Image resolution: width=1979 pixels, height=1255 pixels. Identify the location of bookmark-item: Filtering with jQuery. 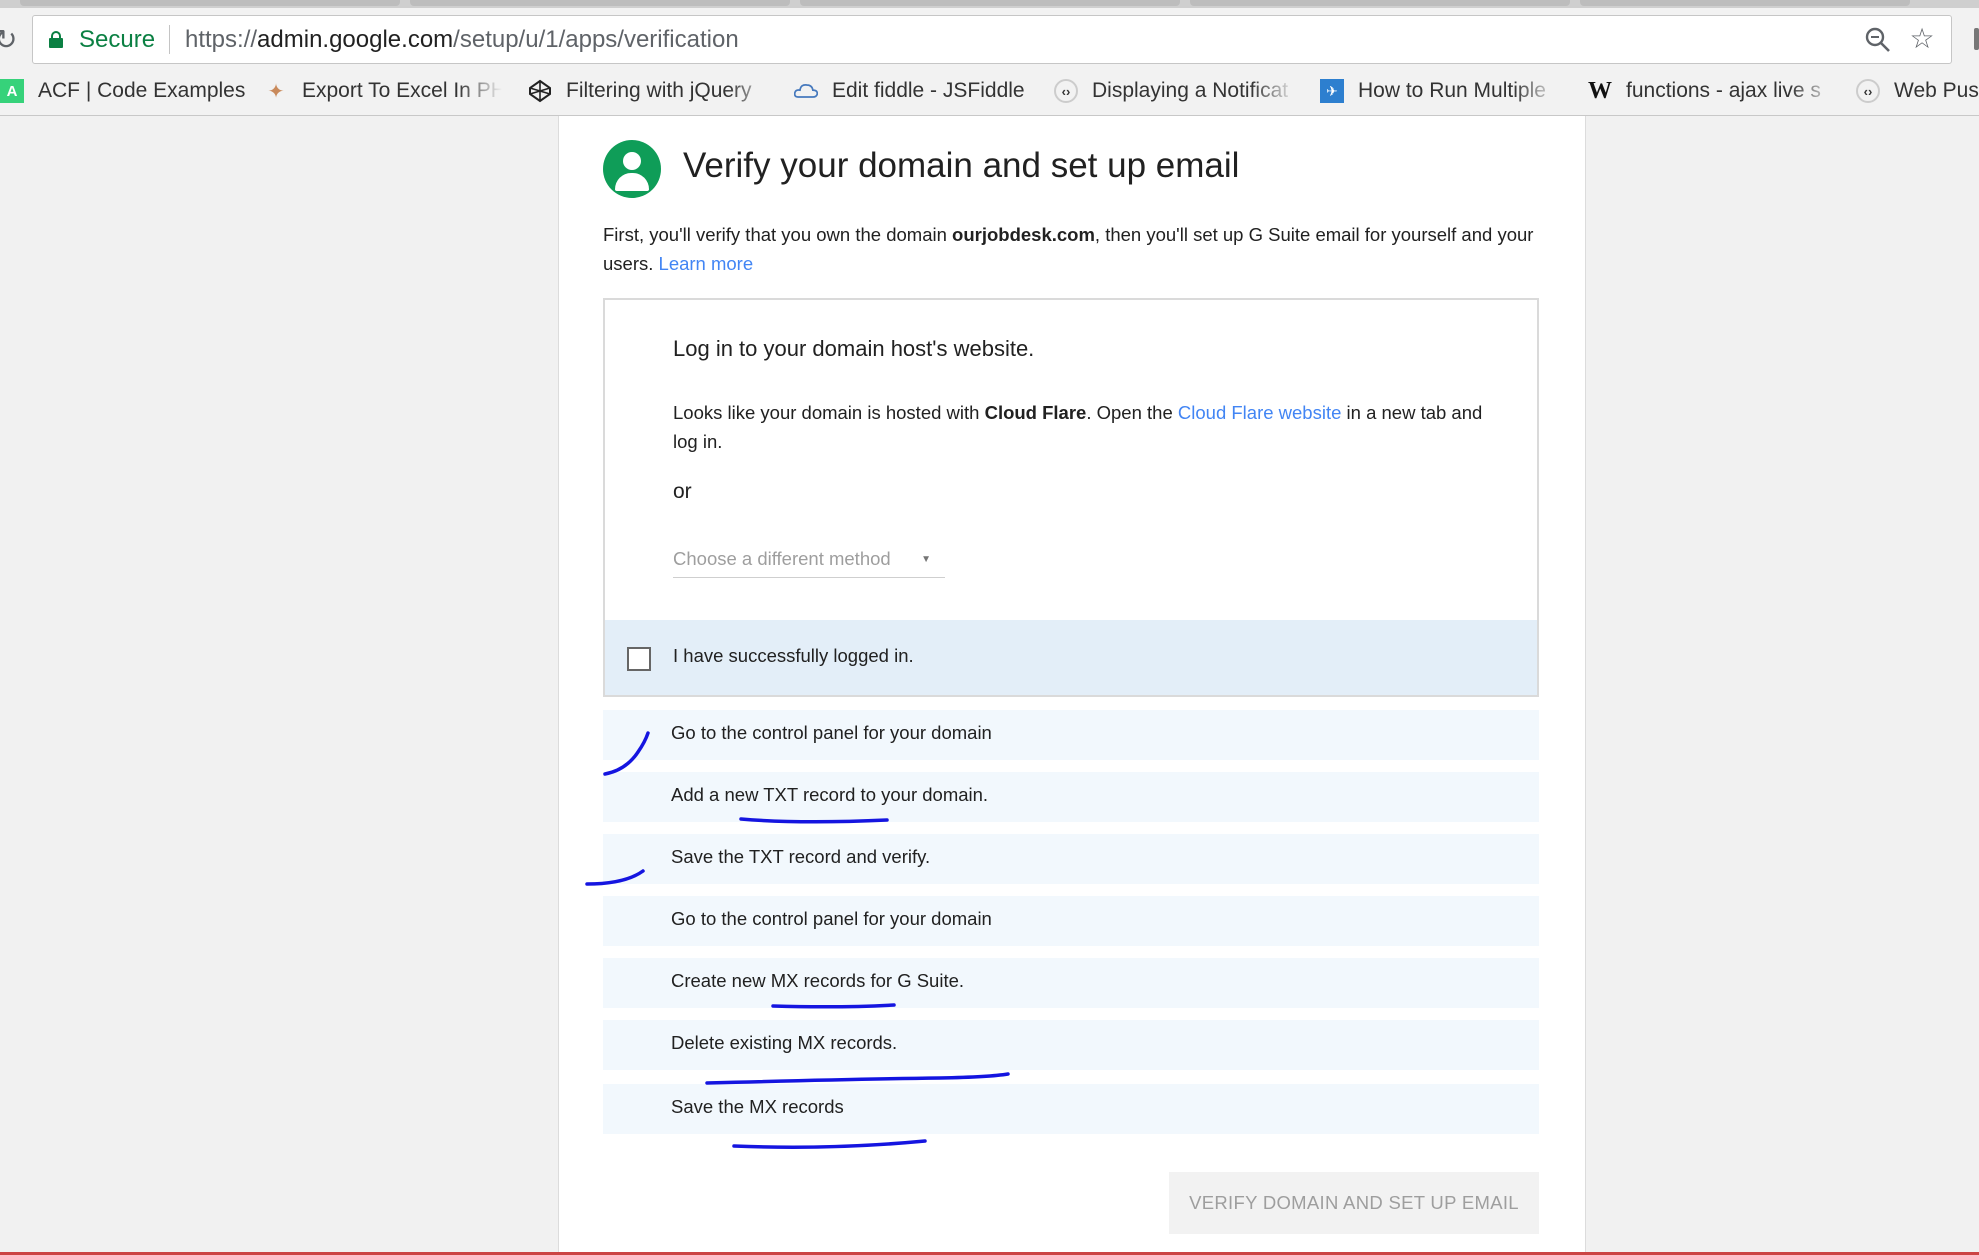
(651, 91).